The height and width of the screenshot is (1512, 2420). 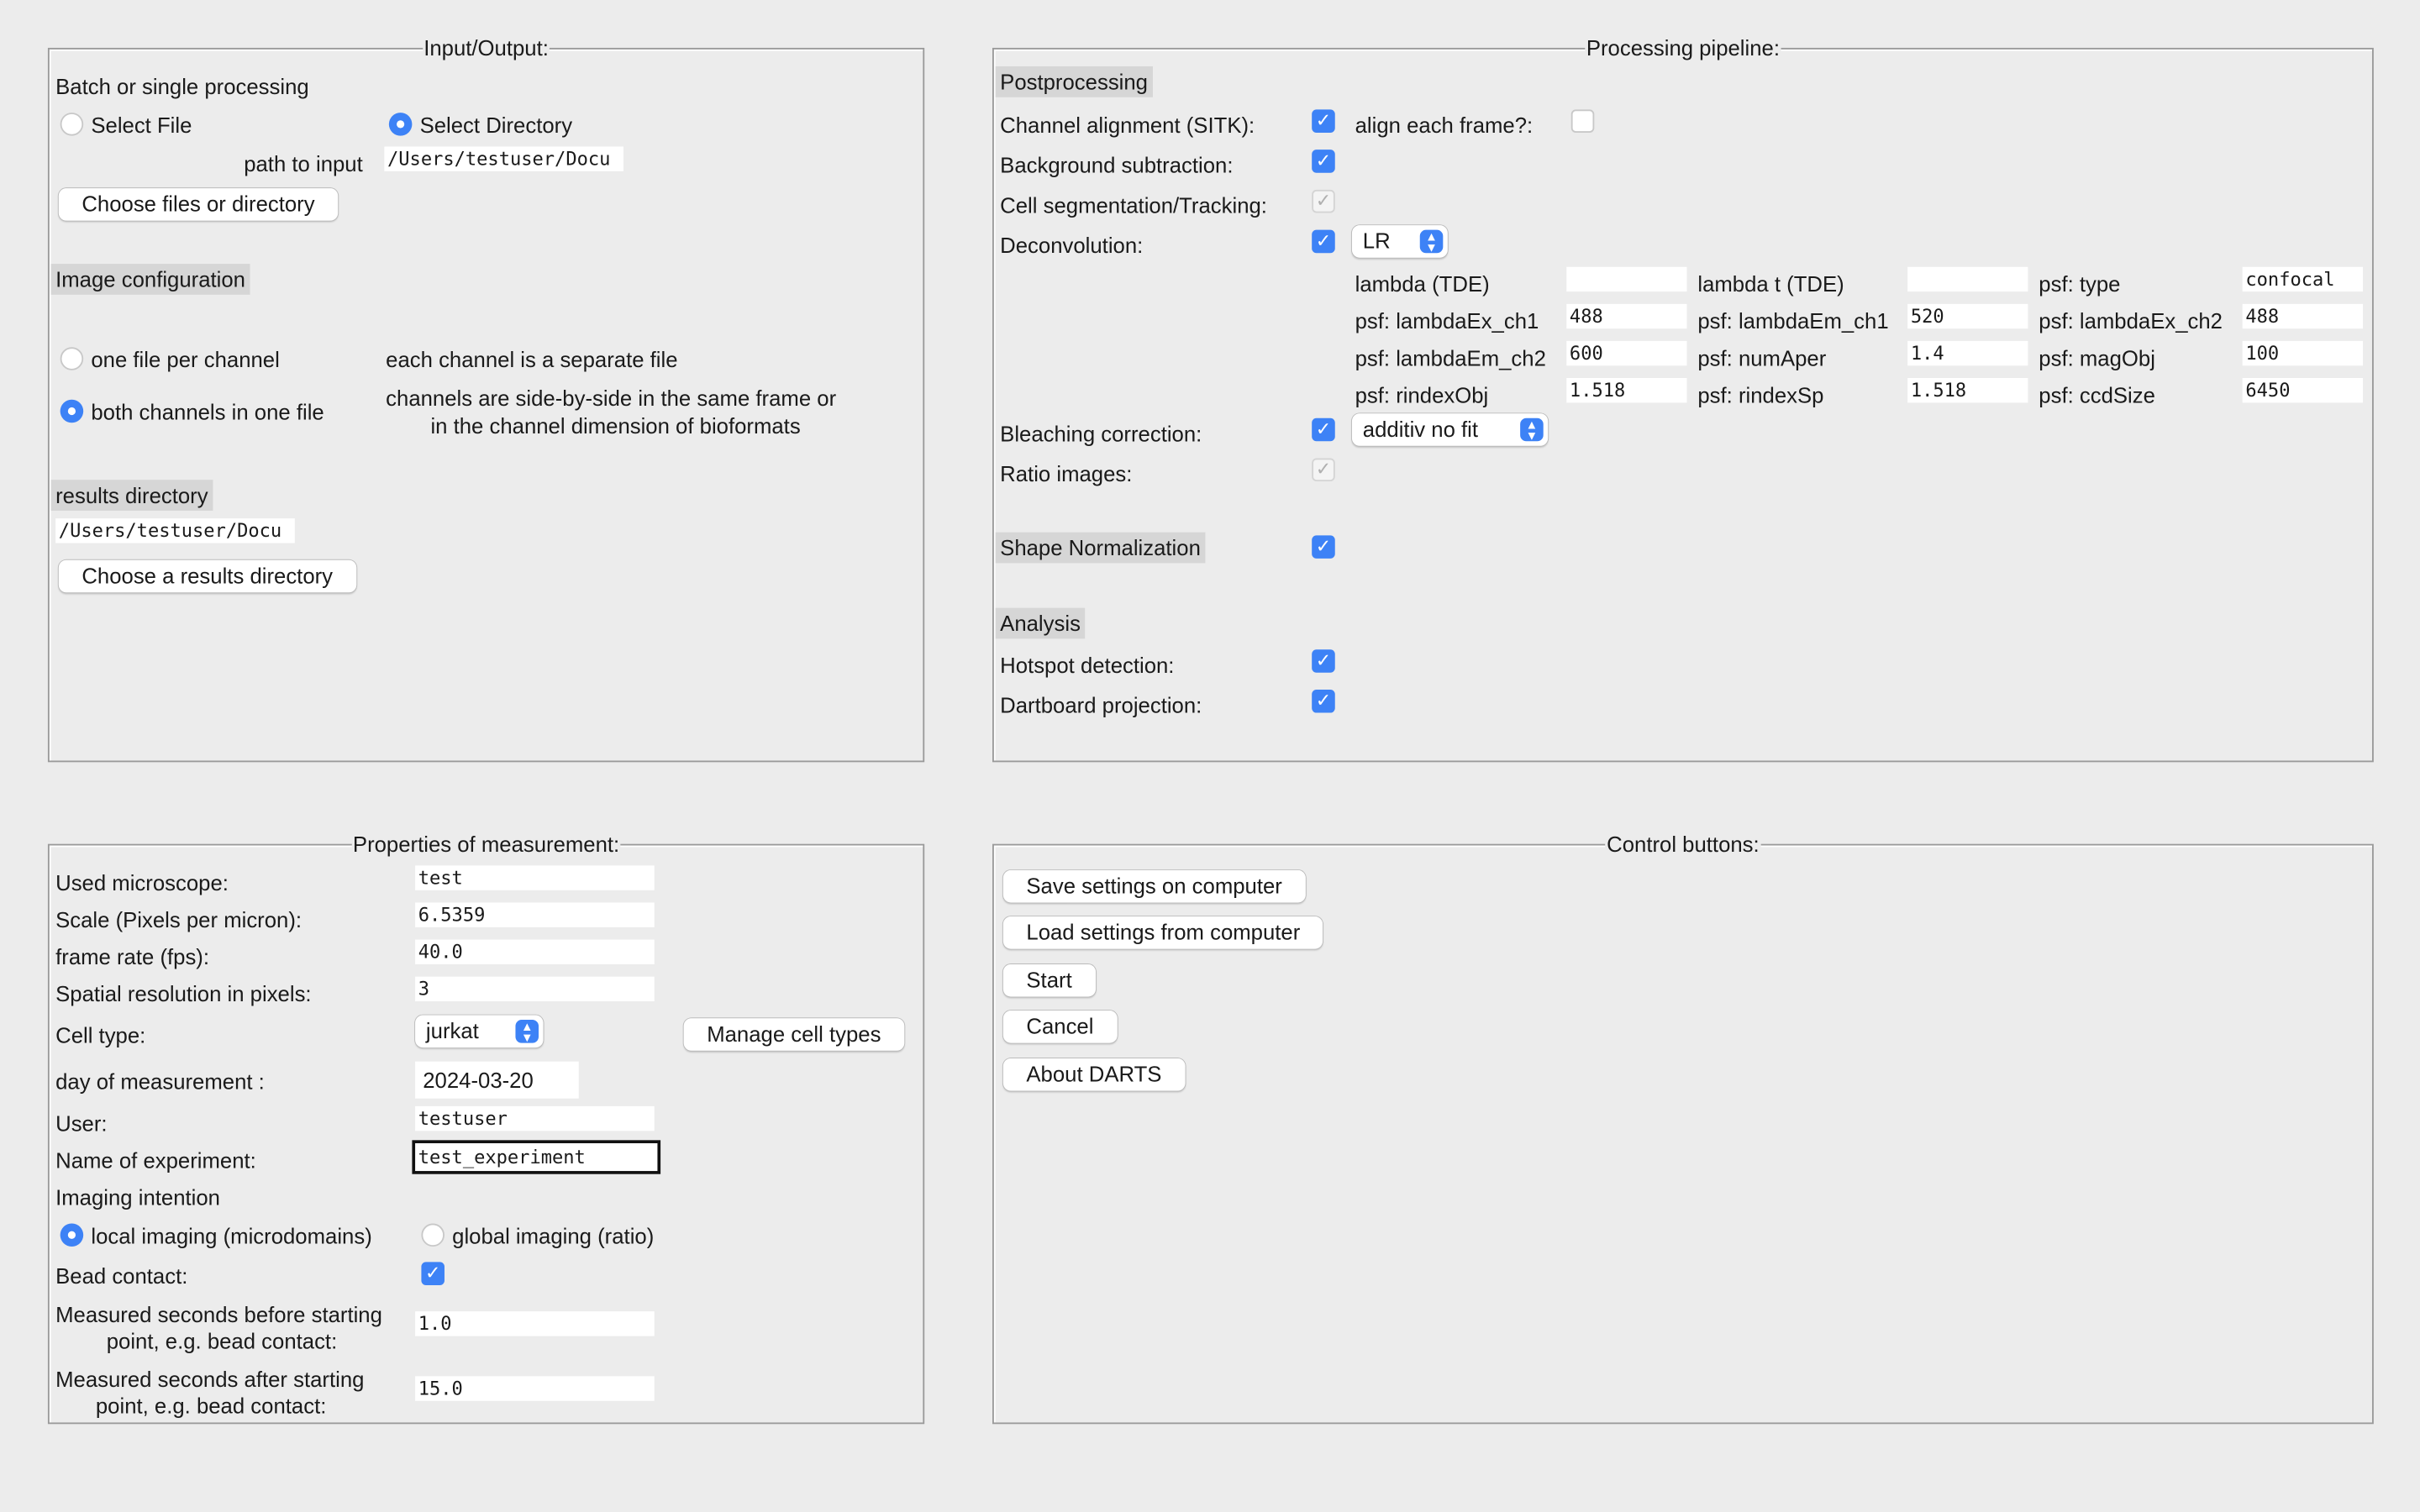 I want to click on path-label: path to input, so click(x=303, y=163).